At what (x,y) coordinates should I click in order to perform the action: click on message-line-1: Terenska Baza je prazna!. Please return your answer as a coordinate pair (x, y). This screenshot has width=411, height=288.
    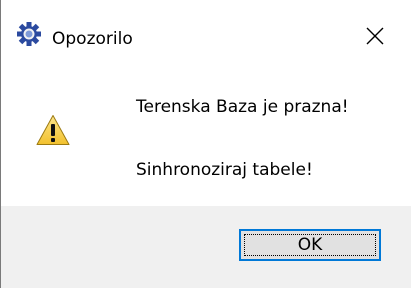
    Looking at the image, I should click on (242, 107).